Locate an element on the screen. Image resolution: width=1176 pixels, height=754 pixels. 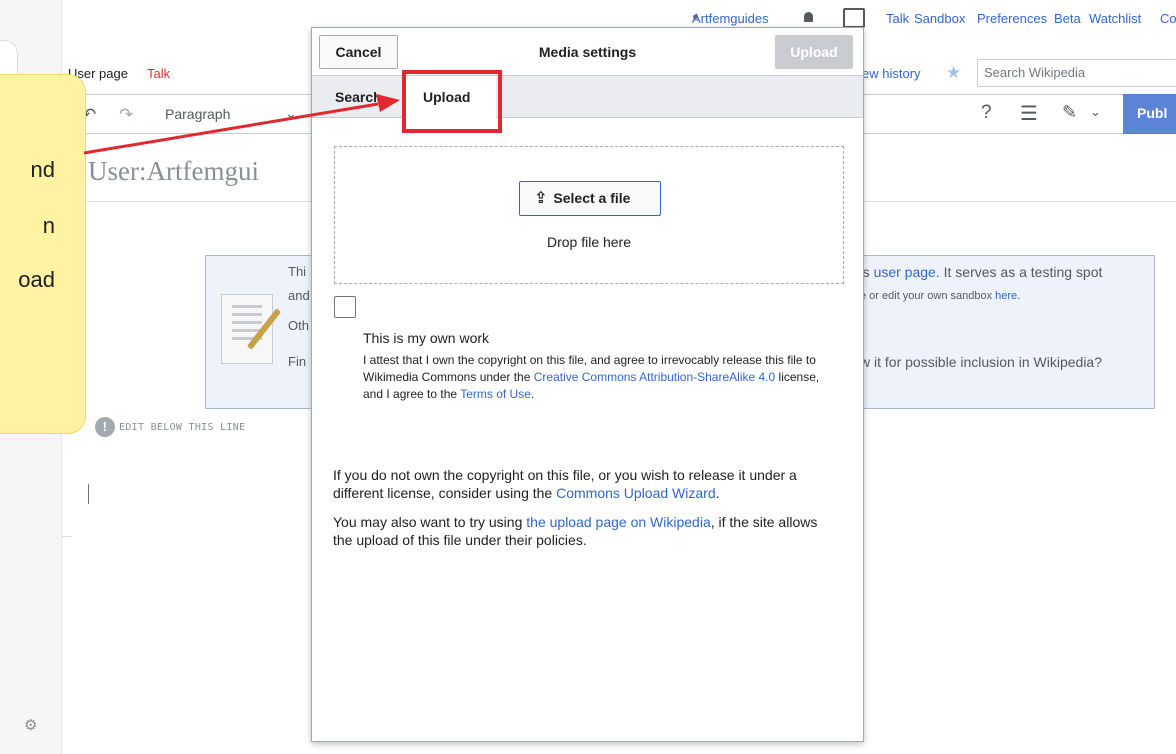
own-work-checkbox is located at coordinates (345, 307).